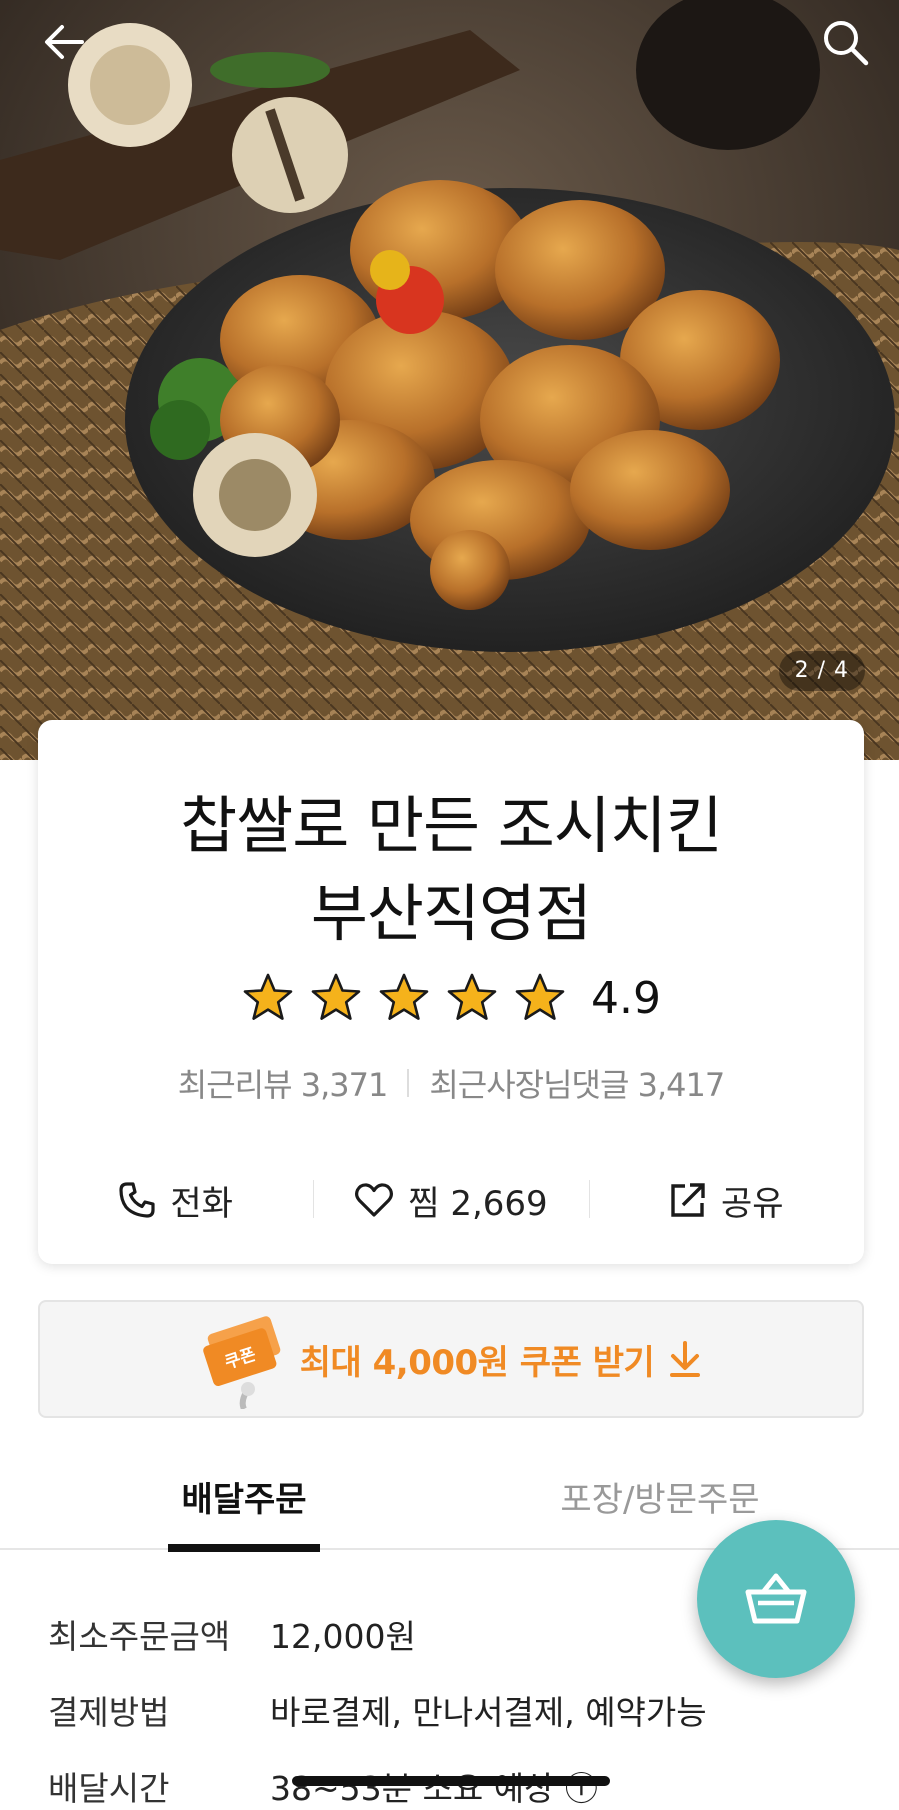 This screenshot has width=899, height=1810. Describe the element at coordinates (241, 1362) in the screenshot. I see `coupon-icon: 쿠폰` at that location.